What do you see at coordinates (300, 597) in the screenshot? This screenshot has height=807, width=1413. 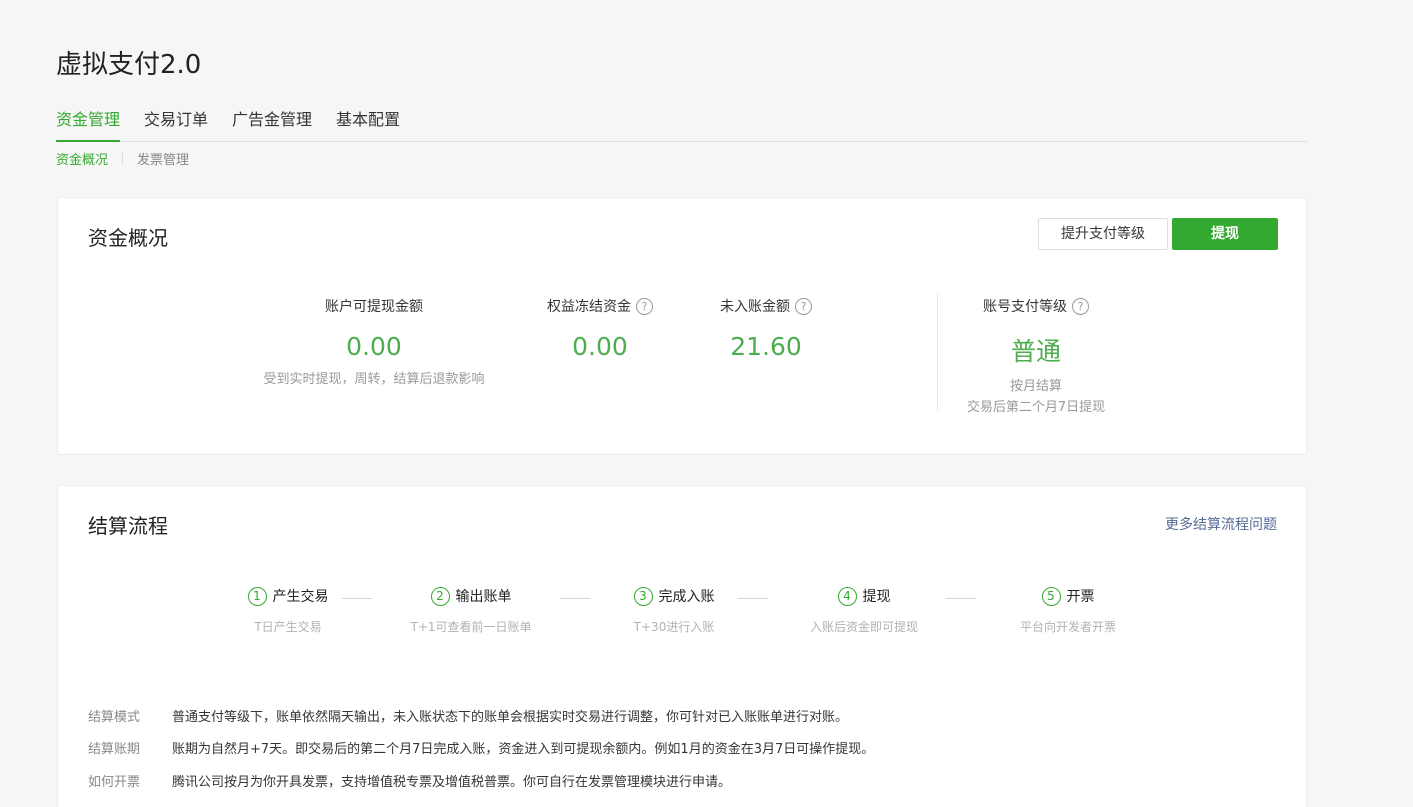 I see `step-title: 产生交易` at bounding box center [300, 597].